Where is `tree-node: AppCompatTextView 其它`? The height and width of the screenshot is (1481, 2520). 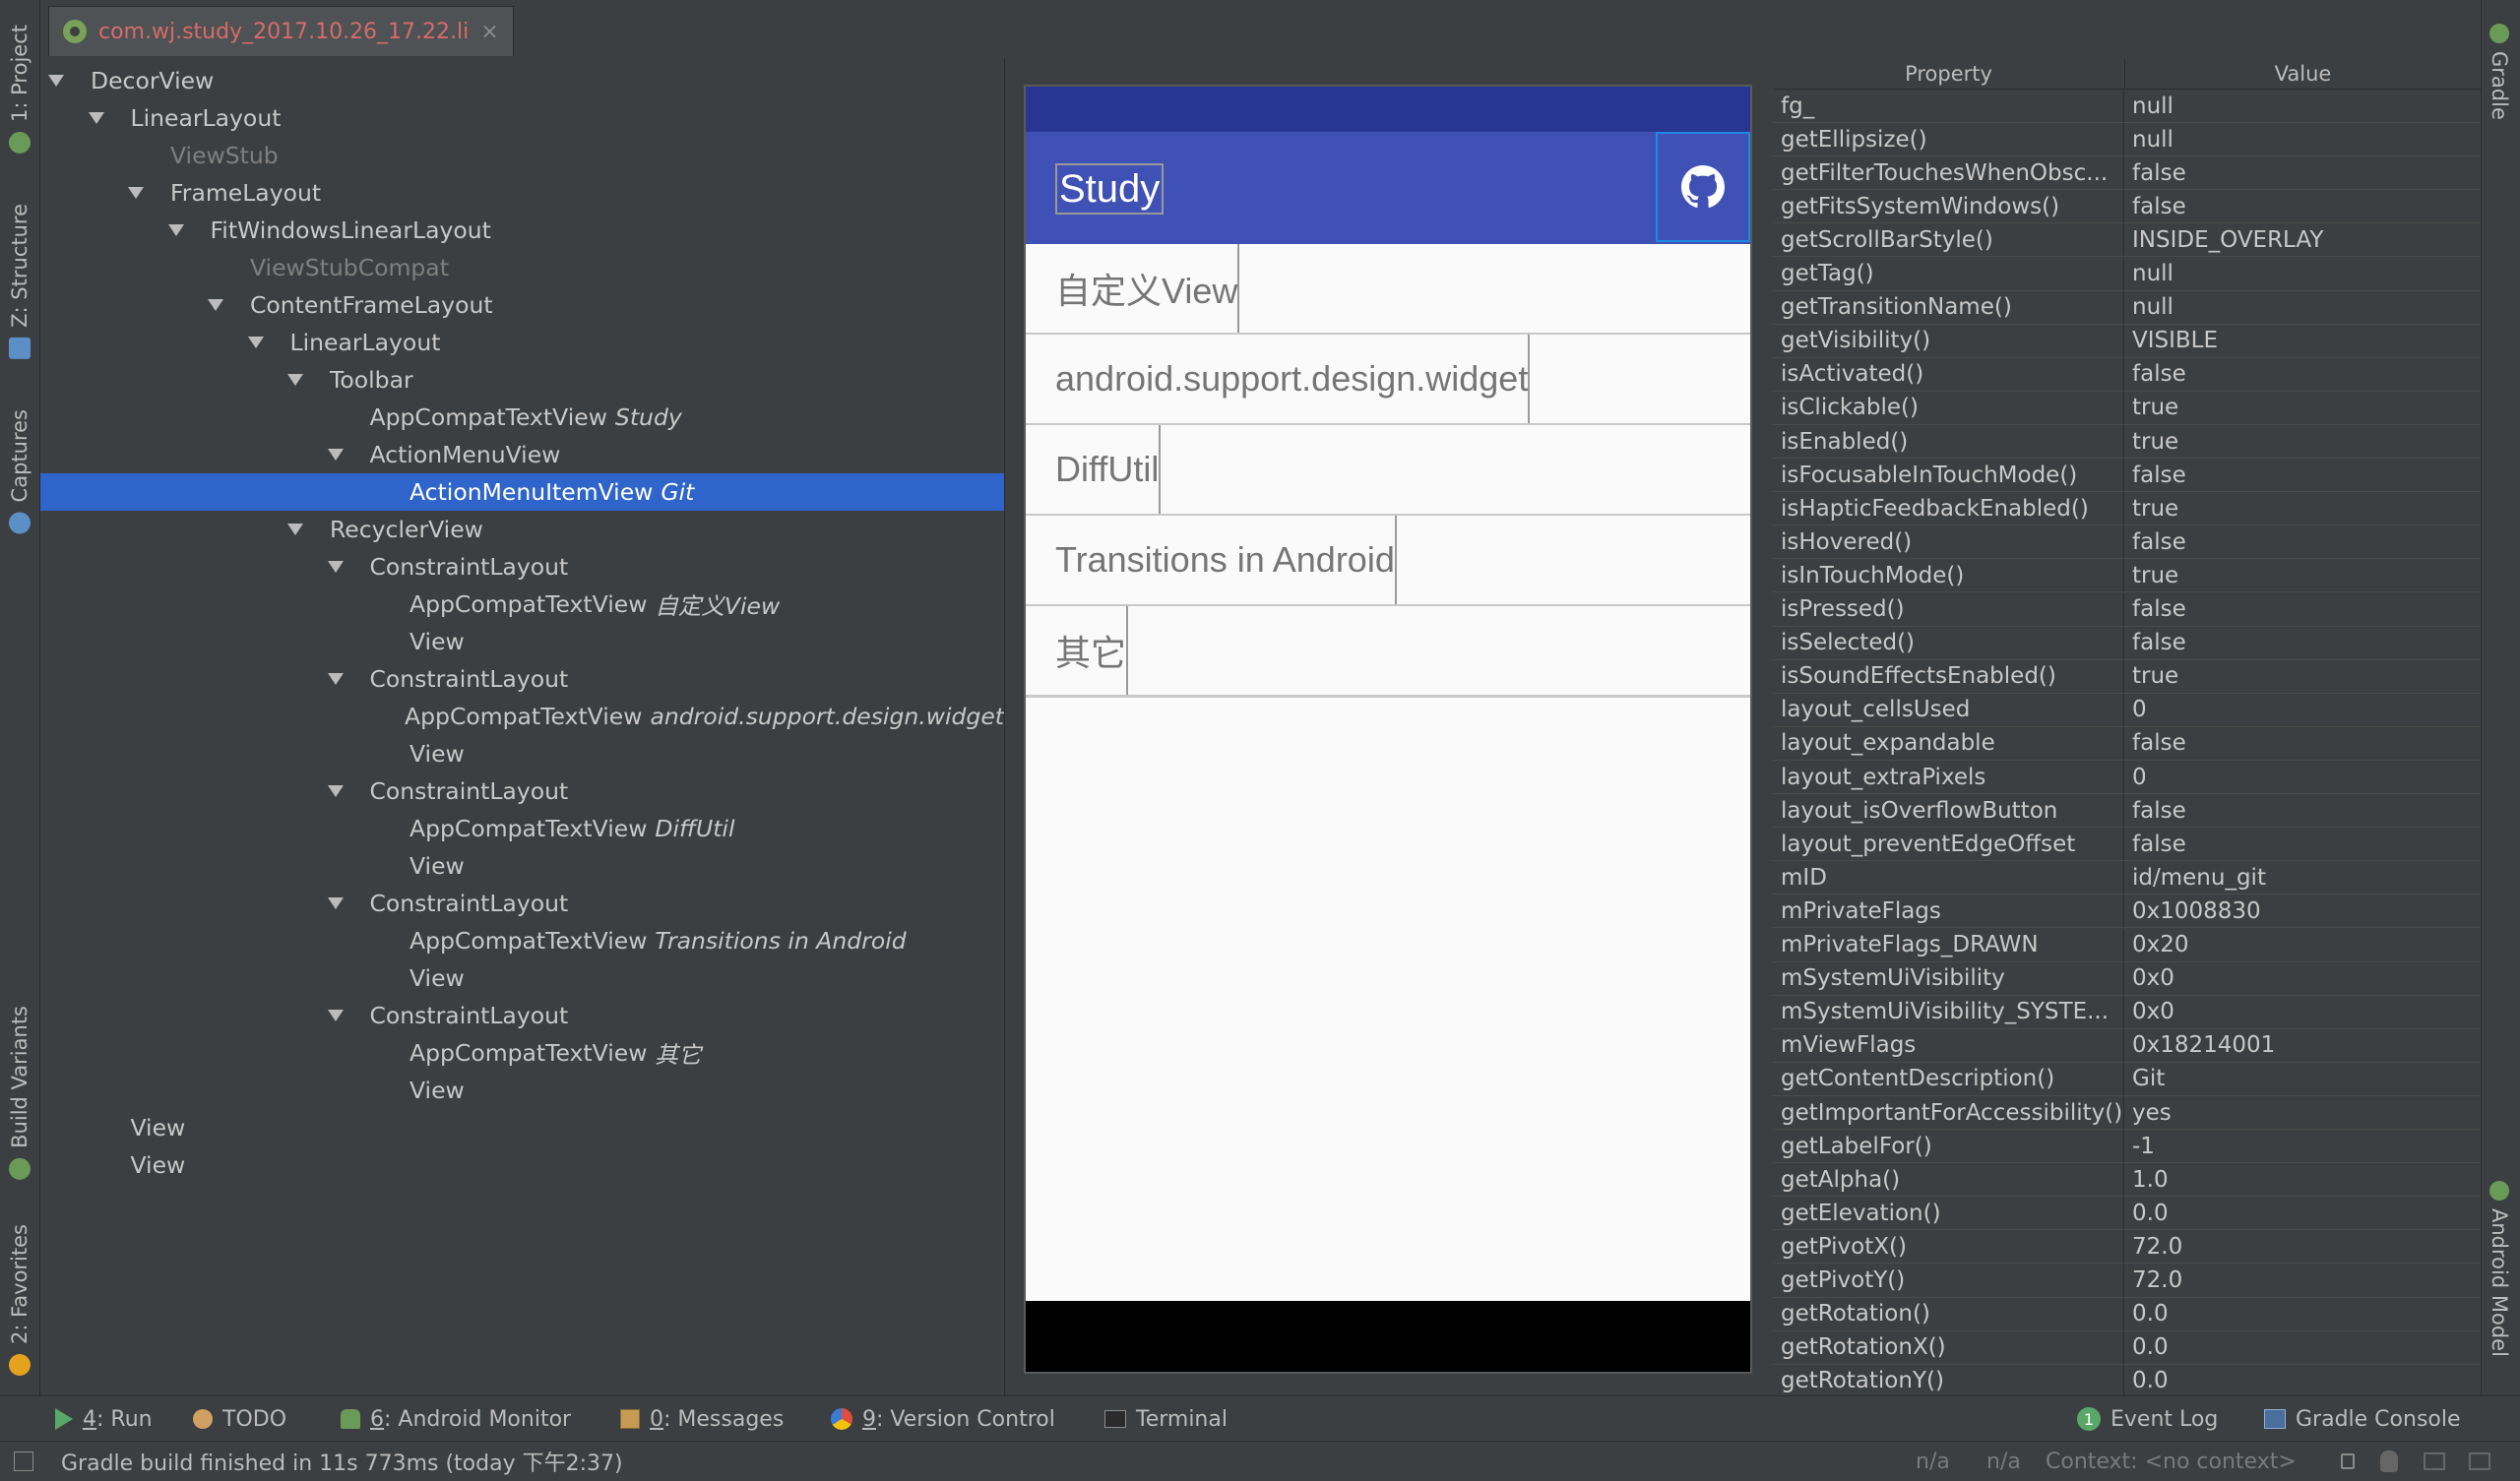 tree-node: AppCompatTextView 其它 is located at coordinates (522, 1053).